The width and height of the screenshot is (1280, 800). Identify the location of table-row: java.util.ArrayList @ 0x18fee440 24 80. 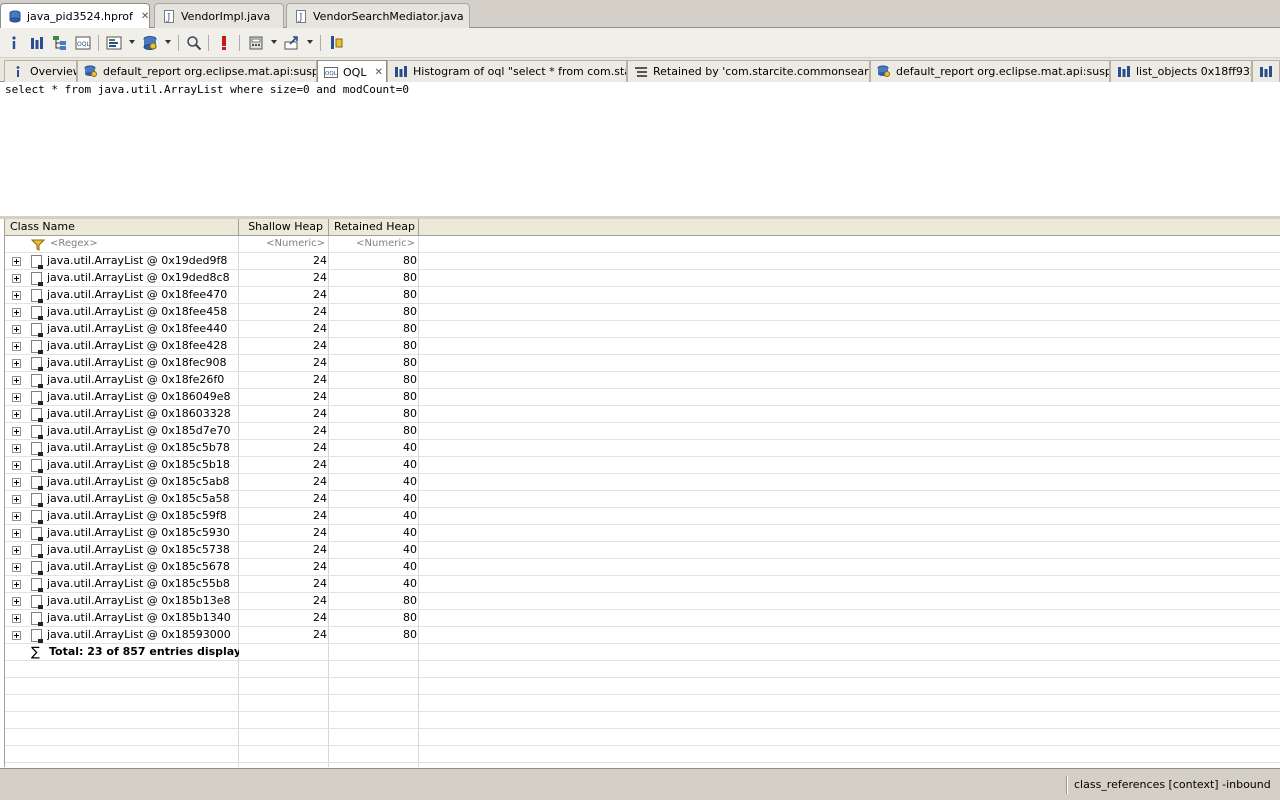
(642, 329).